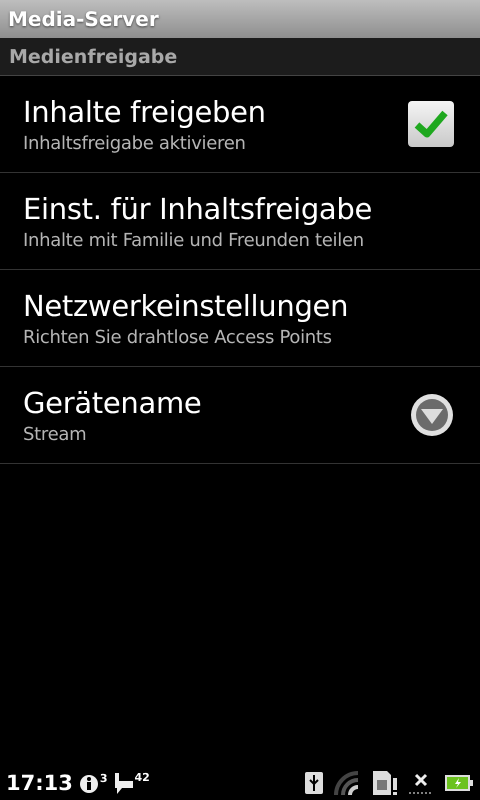  What do you see at coordinates (93, 57) in the screenshot?
I see `section-title: Medienfreigabe` at bounding box center [93, 57].